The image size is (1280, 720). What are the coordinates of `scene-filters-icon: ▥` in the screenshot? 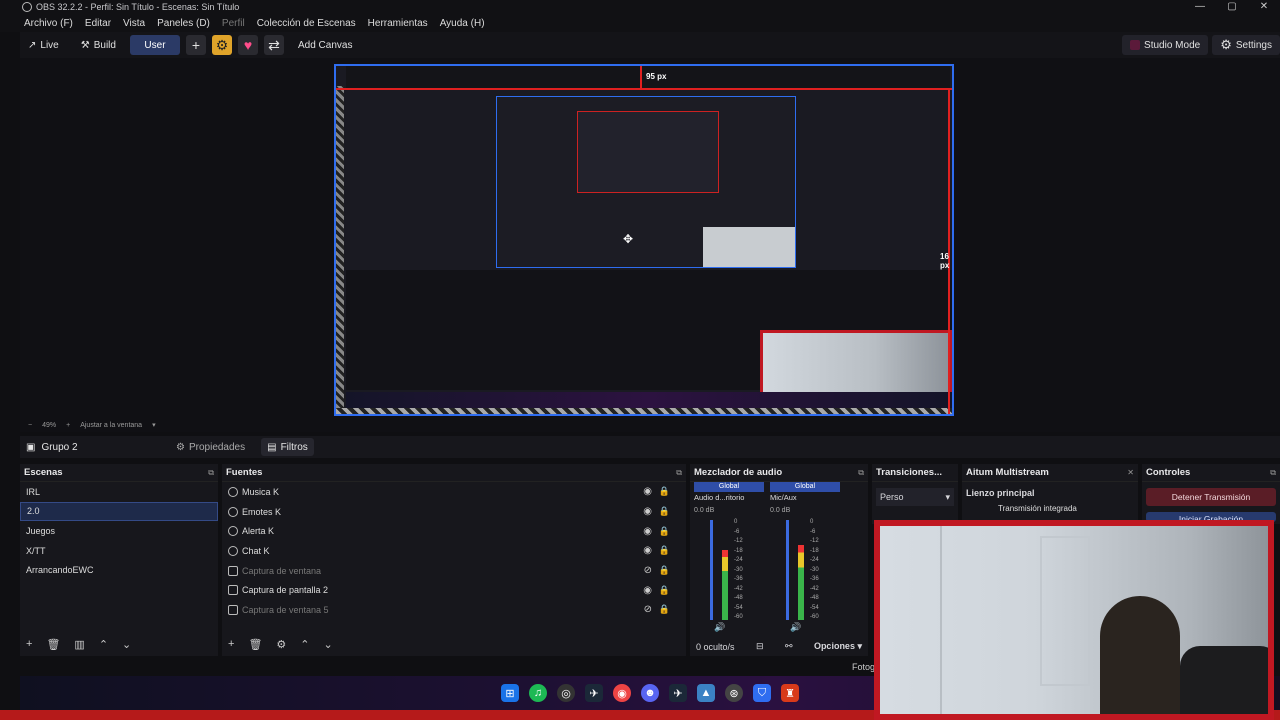 It's located at (79, 644).